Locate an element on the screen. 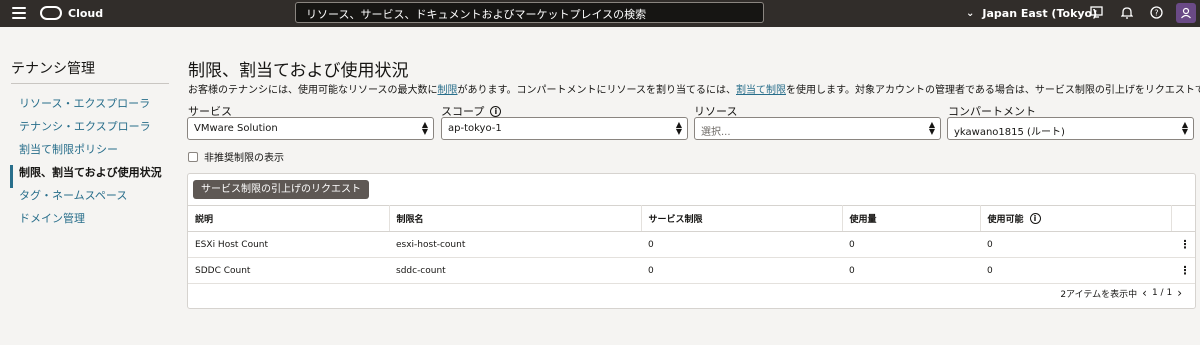 The image size is (1200, 345). cell-description: SDDC Count is located at coordinates (288, 270).